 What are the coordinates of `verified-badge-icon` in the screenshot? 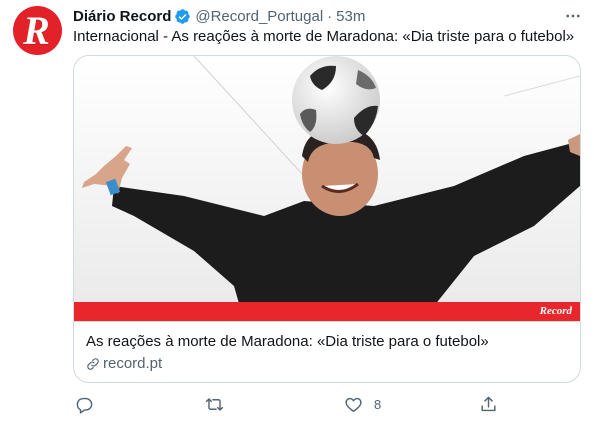 It's located at (183, 16).